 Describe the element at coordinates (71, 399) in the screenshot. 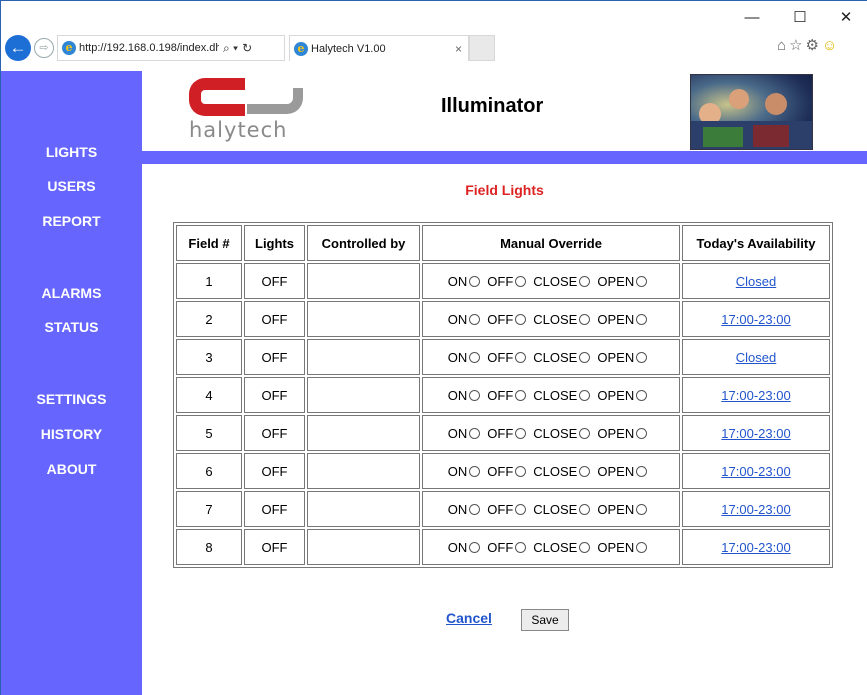

I see `sidebar-item-settings: SETTINGS` at that location.